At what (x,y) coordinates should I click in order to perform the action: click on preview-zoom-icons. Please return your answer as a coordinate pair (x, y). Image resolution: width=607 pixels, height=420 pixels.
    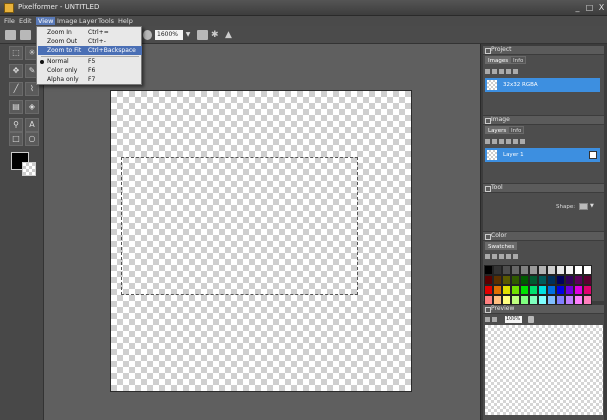
    Looking at the image, I should click on (494, 319).